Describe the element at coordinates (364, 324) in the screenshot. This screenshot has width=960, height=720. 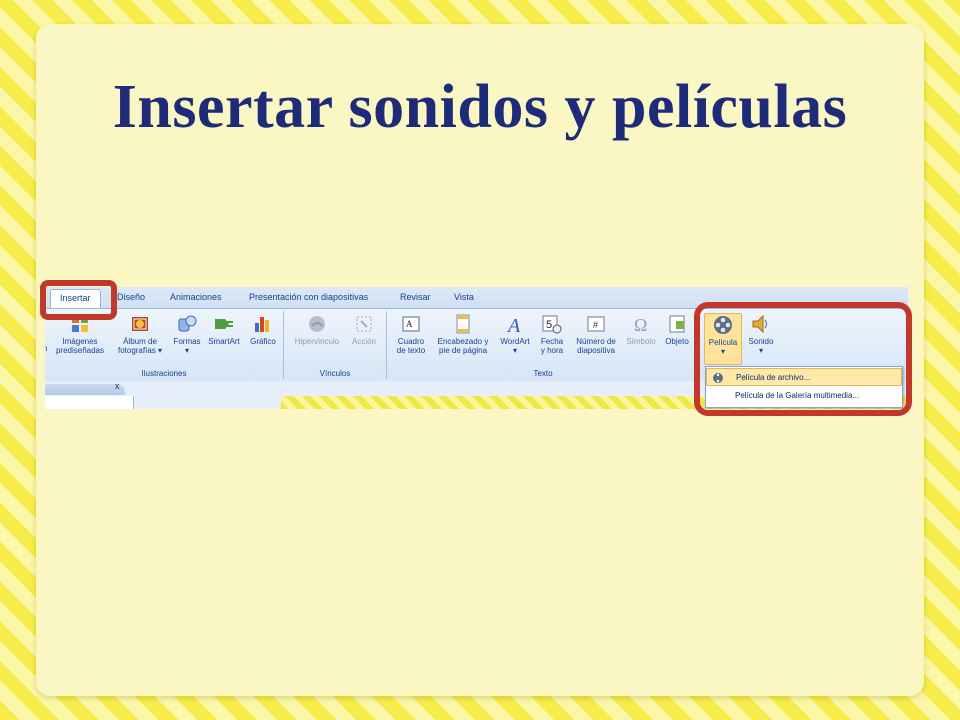
I see `action-icon` at that location.